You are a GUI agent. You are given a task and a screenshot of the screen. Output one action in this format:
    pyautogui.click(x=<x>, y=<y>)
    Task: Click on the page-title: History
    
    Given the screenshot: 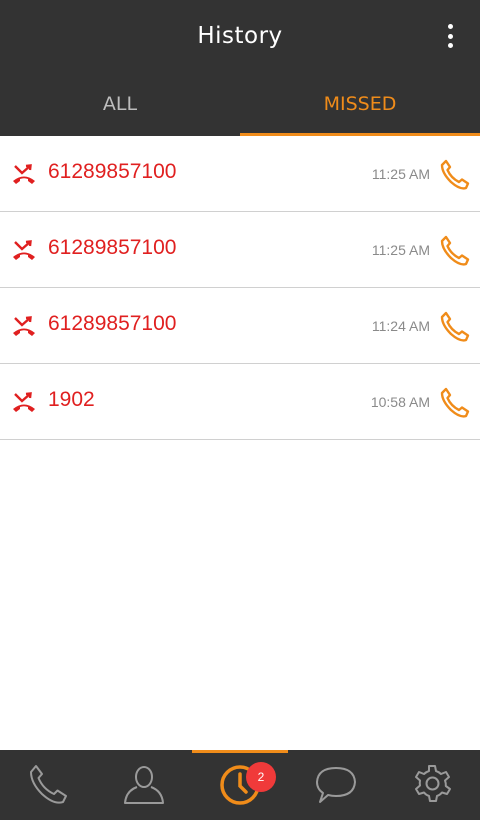 What is the action you would take?
    pyautogui.click(x=240, y=36)
    